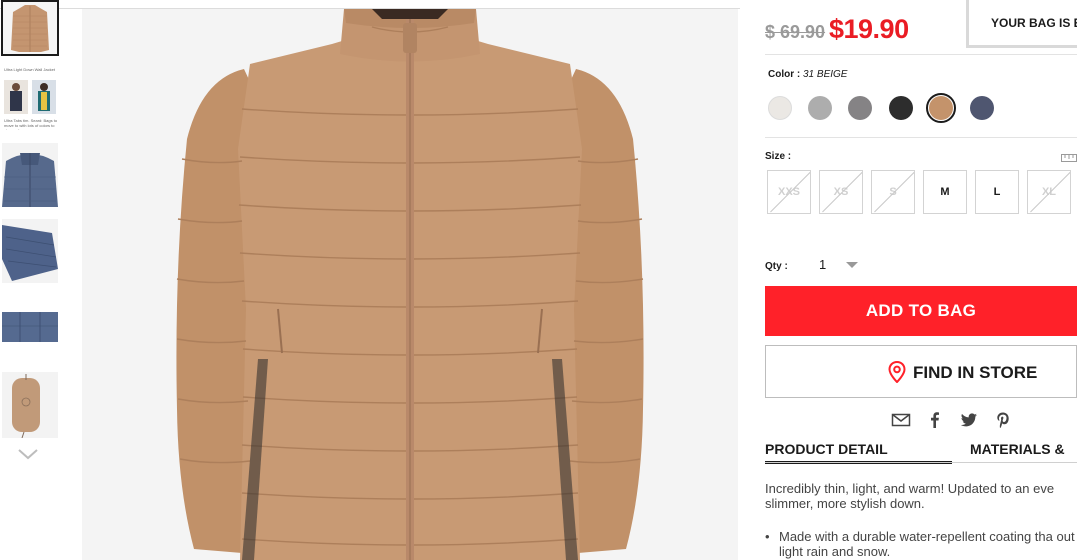  I want to click on size-option-label: L, so click(997, 192).